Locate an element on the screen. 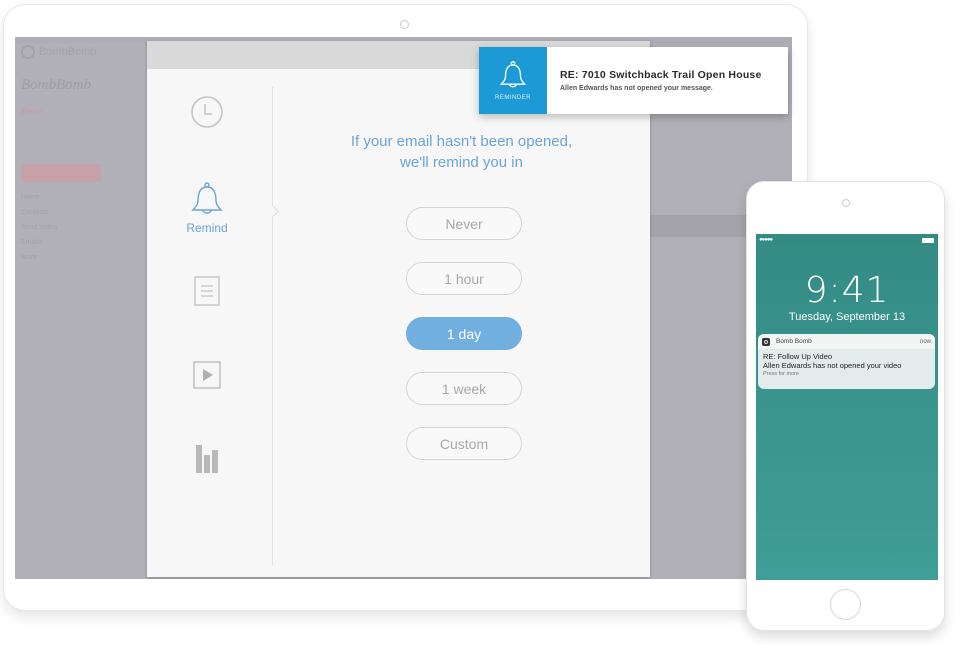 The width and height of the screenshot is (960, 645). home-button is located at coordinates (845, 604).